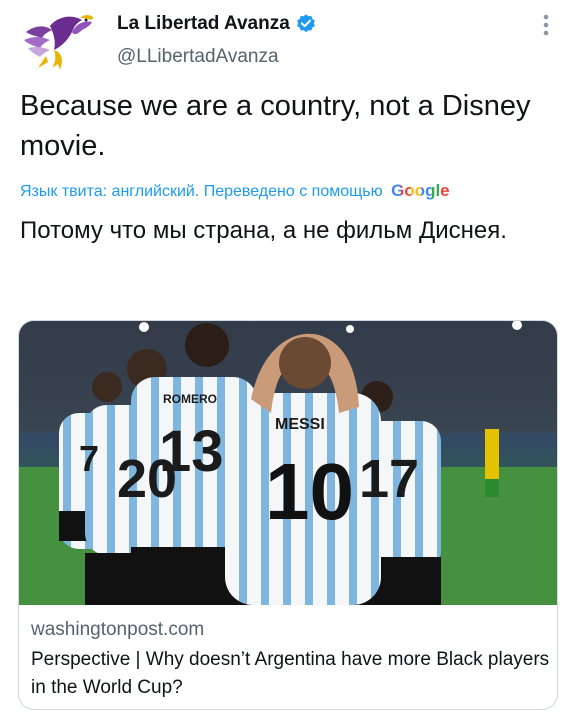 The height and width of the screenshot is (724, 576). I want to click on more-options-button, so click(546, 25).